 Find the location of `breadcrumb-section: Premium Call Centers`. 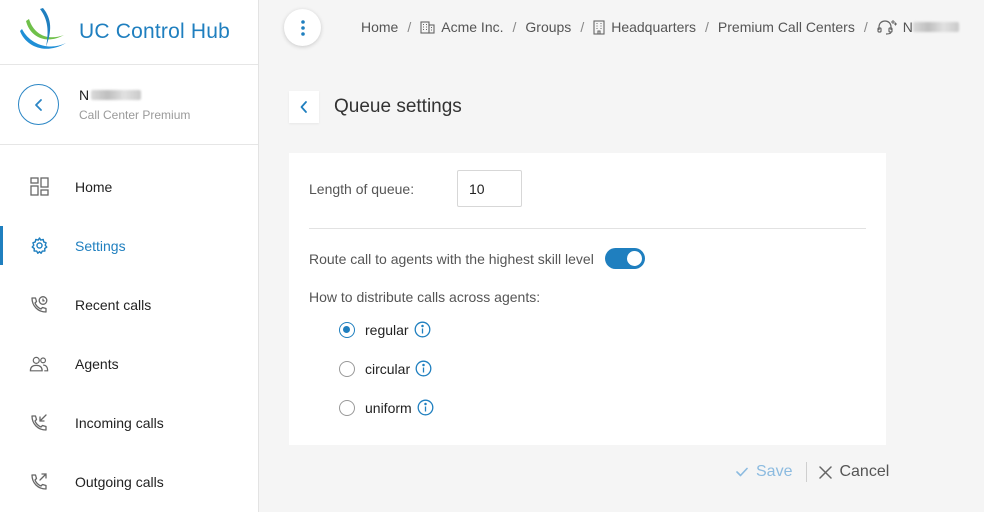

breadcrumb-section: Premium Call Centers is located at coordinates (786, 27).